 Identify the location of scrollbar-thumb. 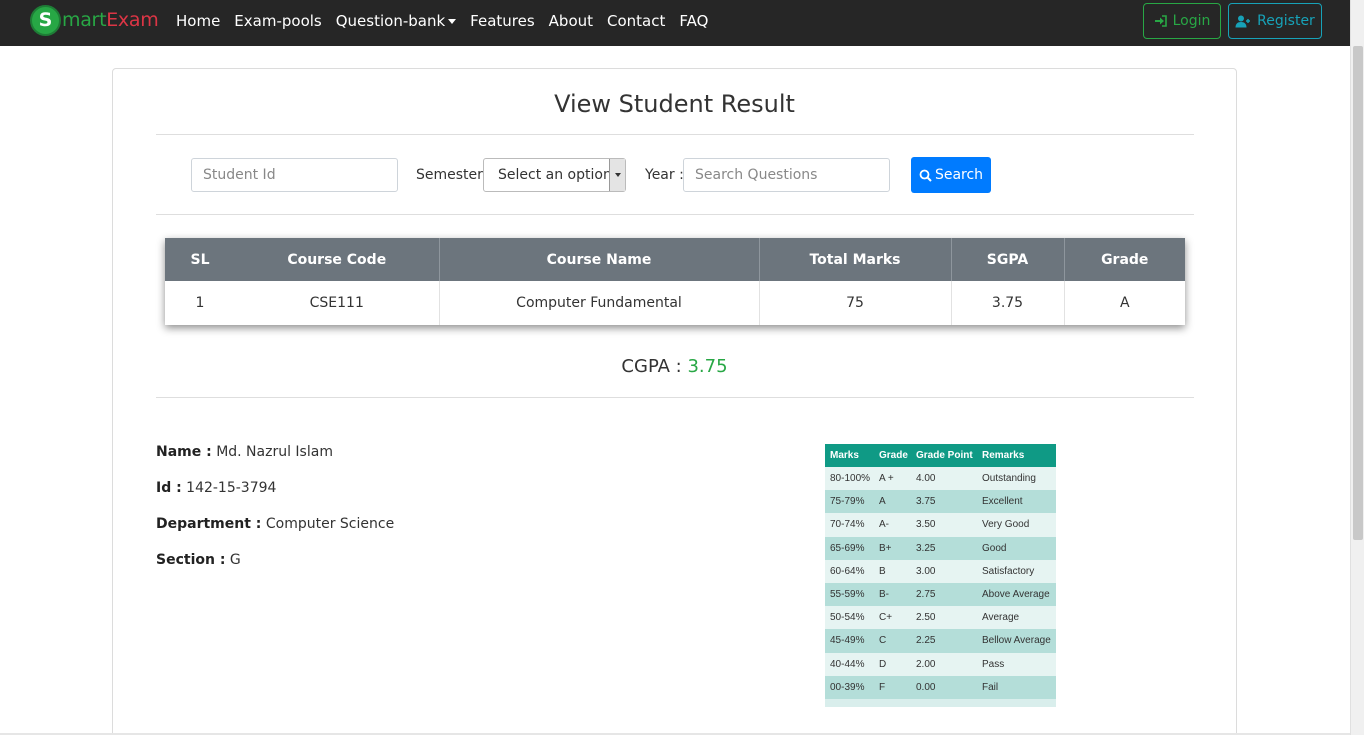
(1358, 293).